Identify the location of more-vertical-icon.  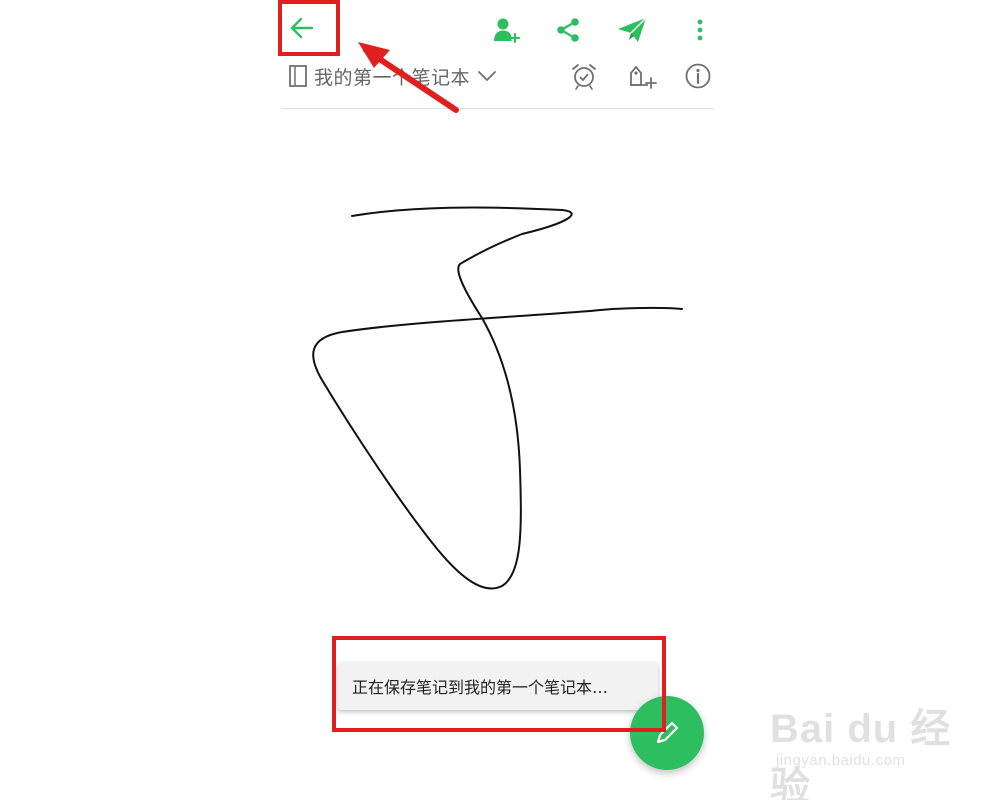
(700, 30).